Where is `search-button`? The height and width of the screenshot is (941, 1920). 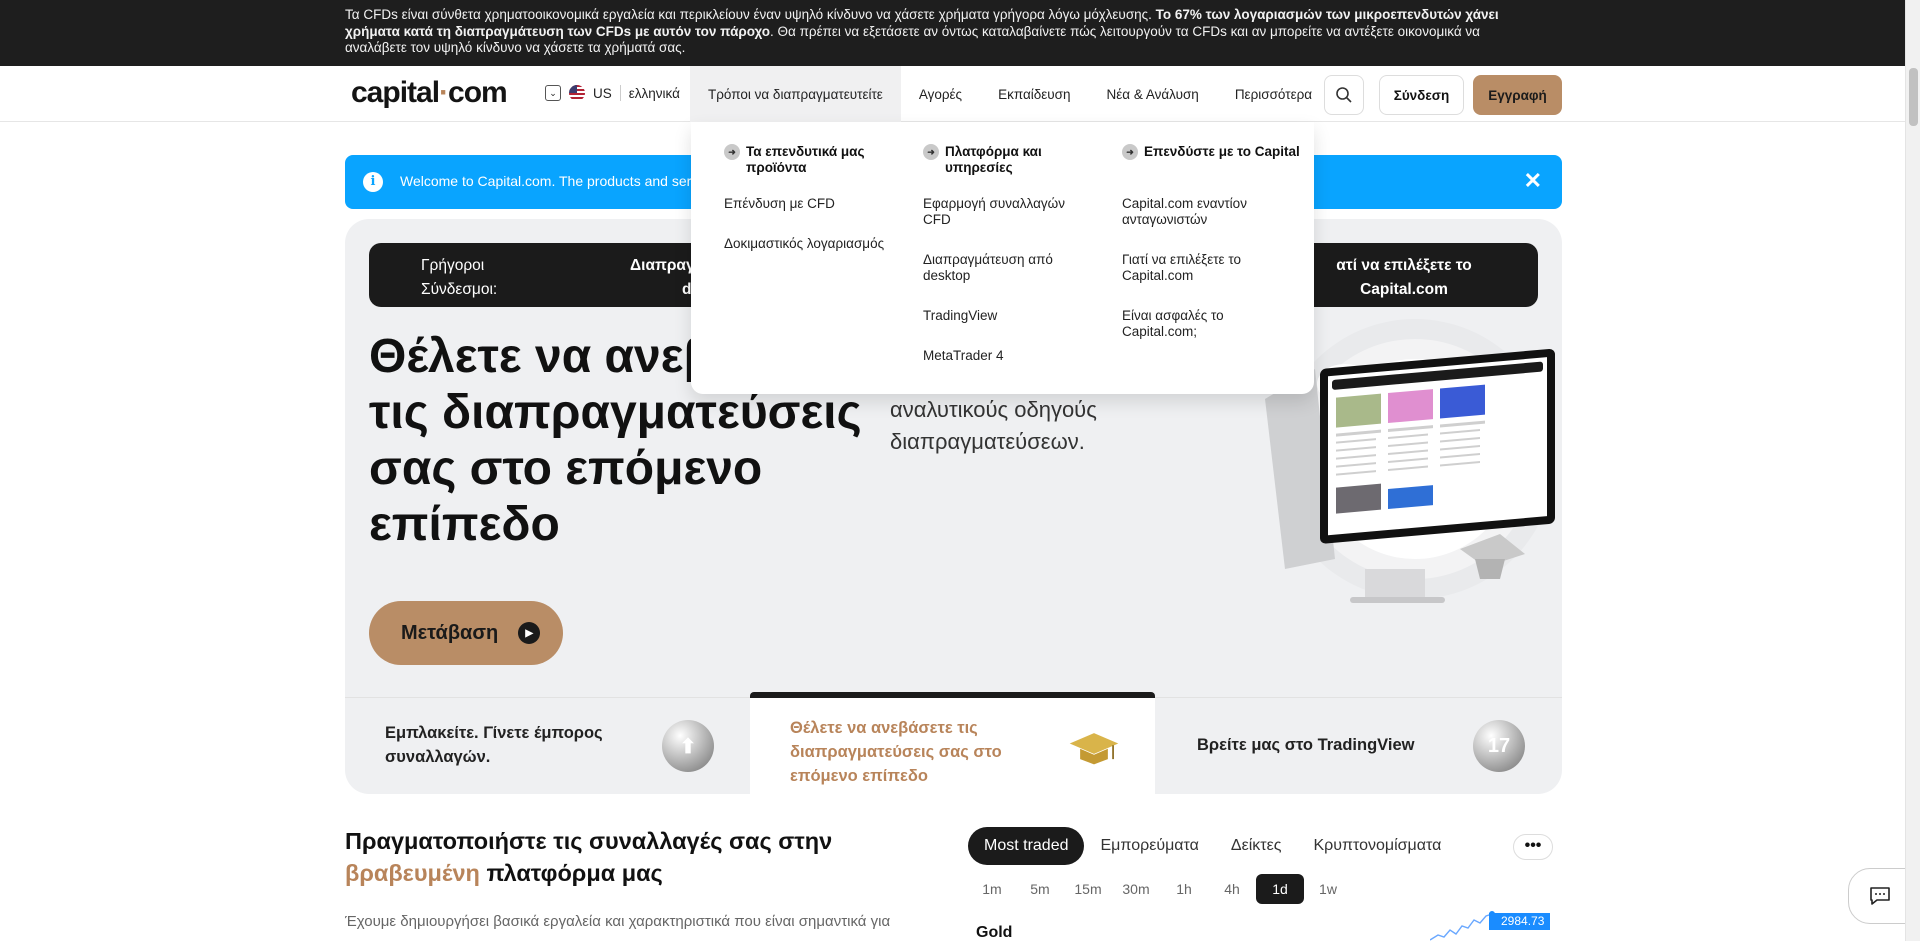
search-button is located at coordinates (1344, 95).